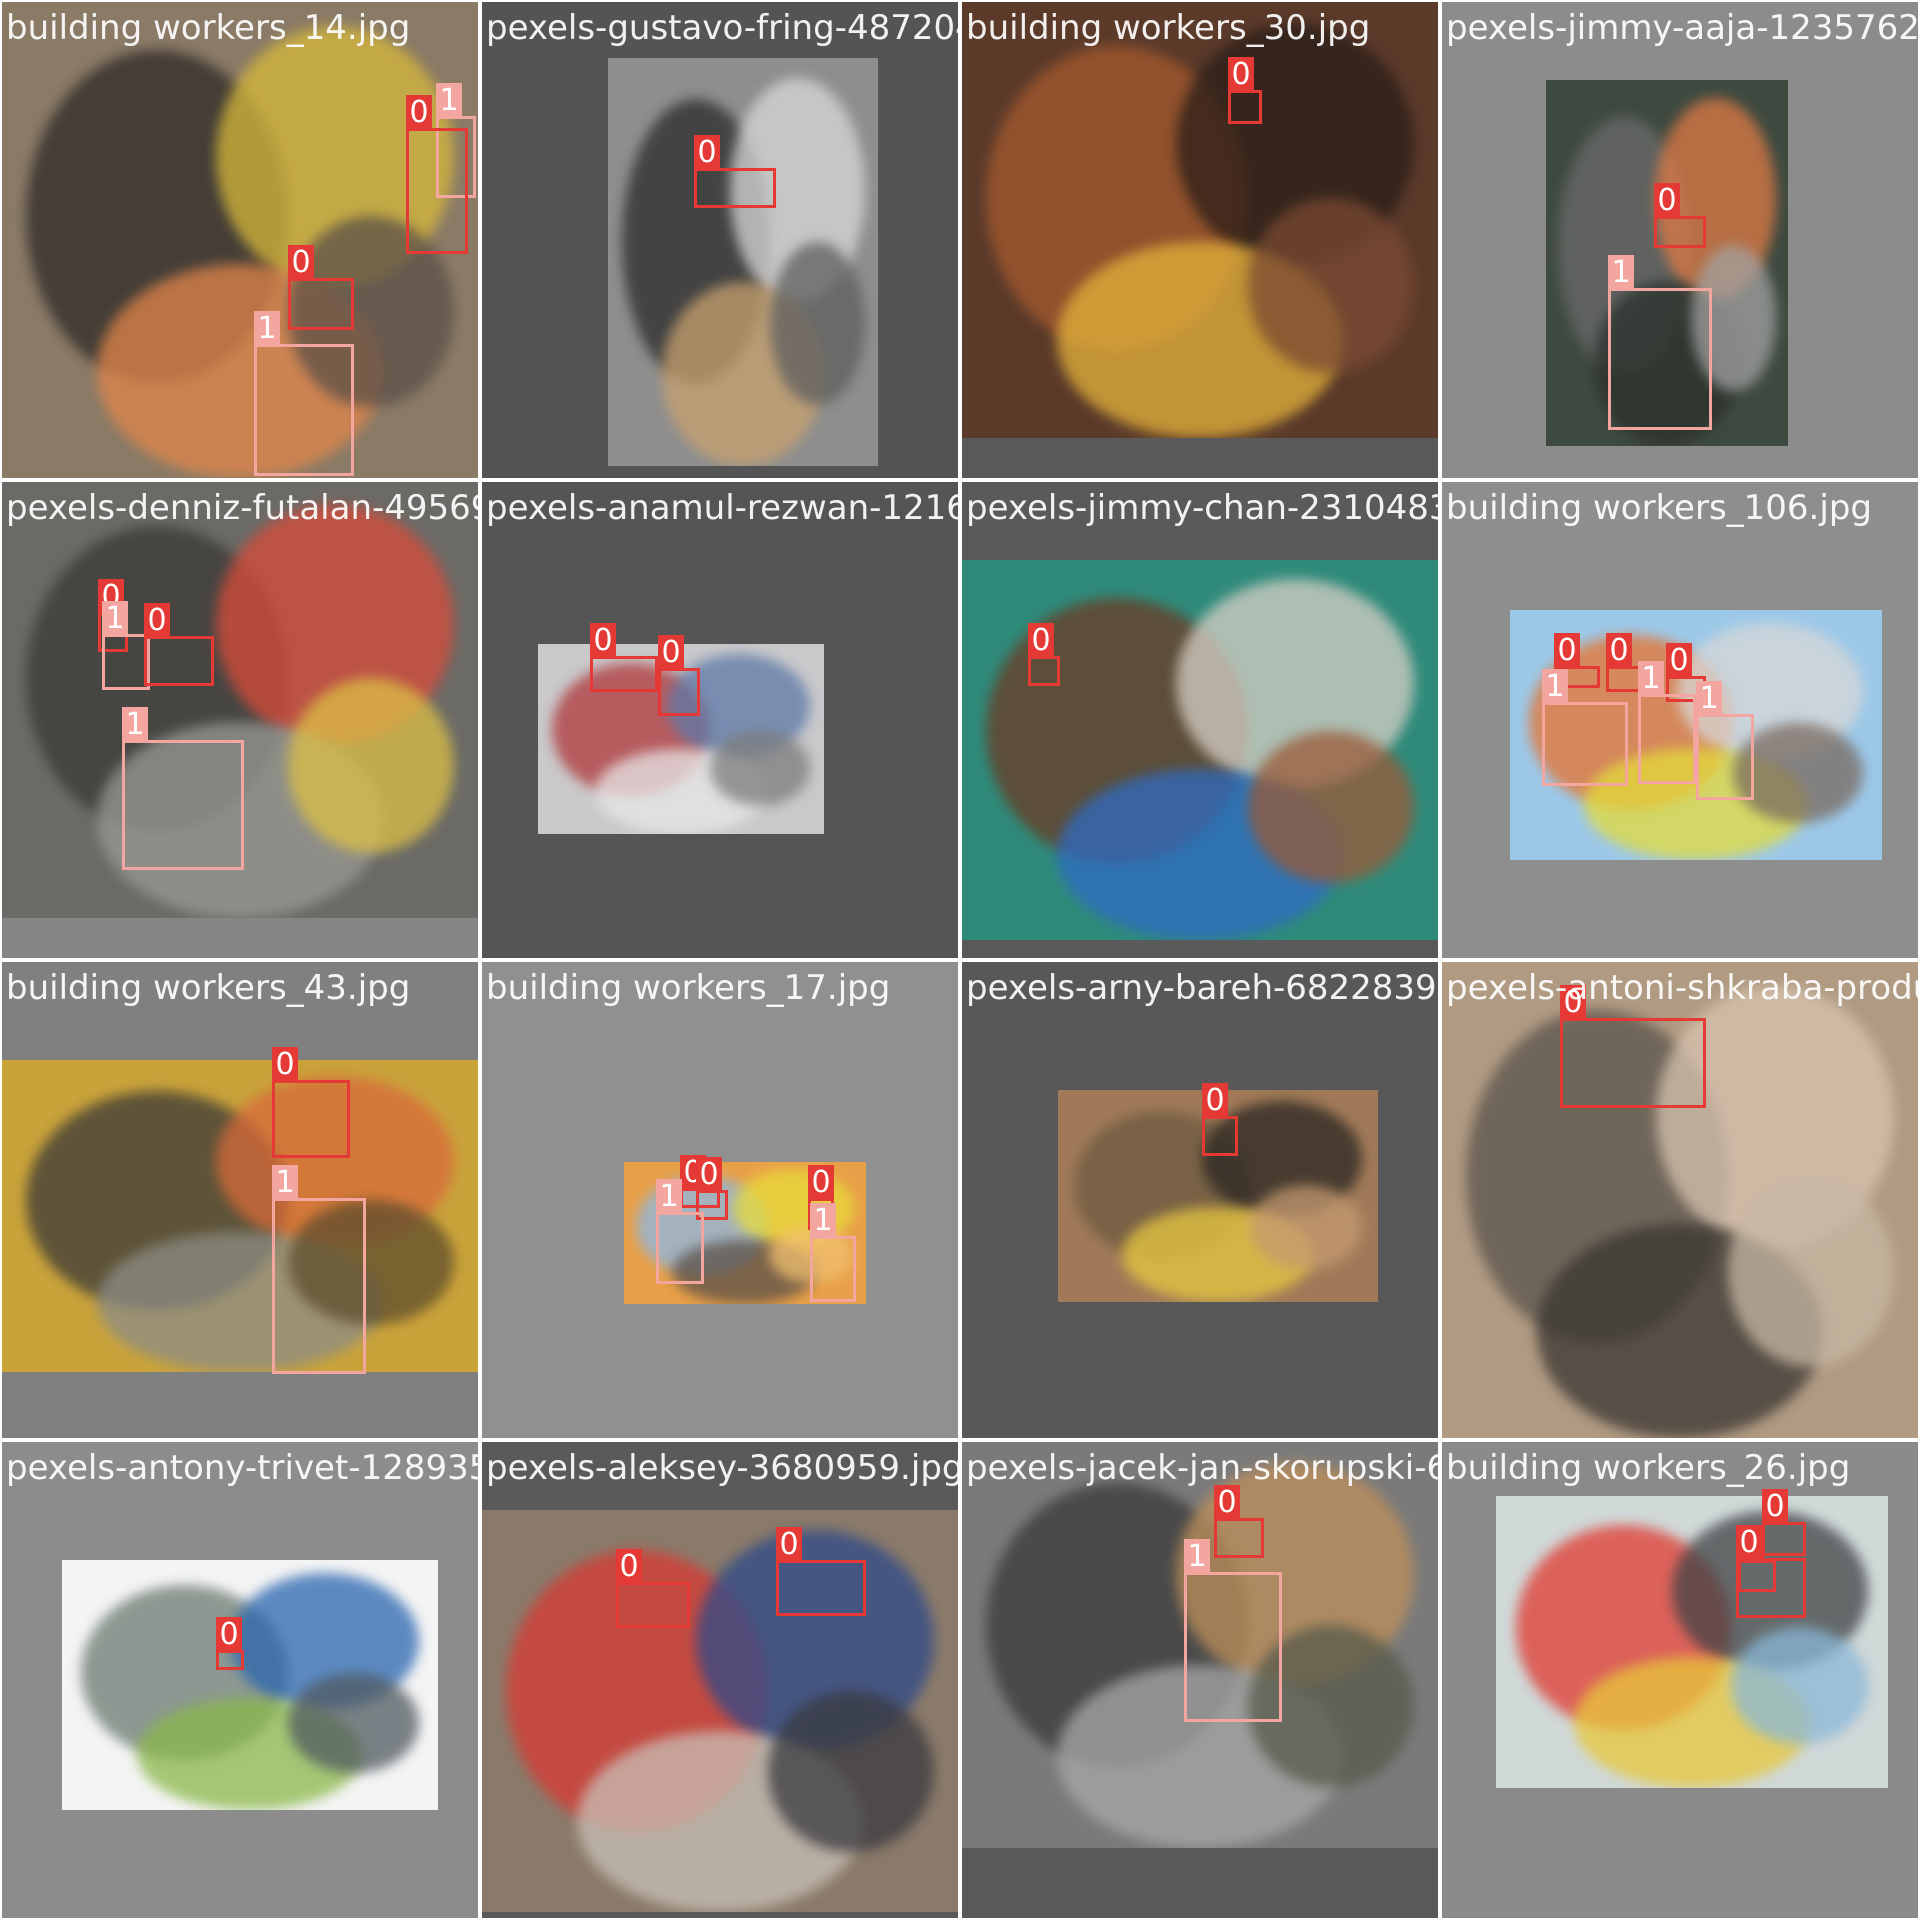 This screenshot has width=1920, height=1920. I want to click on tile-filename: pexels-antoni-shkraba-produ, so click(1682, 988).